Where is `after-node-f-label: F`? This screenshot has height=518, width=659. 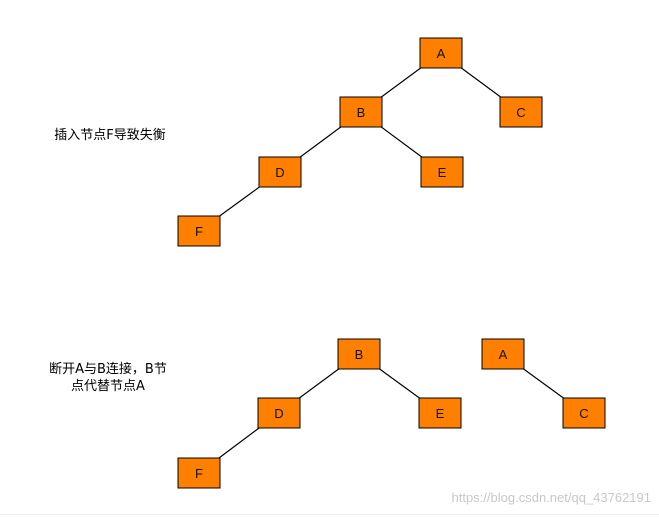
after-node-f-label: F is located at coordinates (199, 473).